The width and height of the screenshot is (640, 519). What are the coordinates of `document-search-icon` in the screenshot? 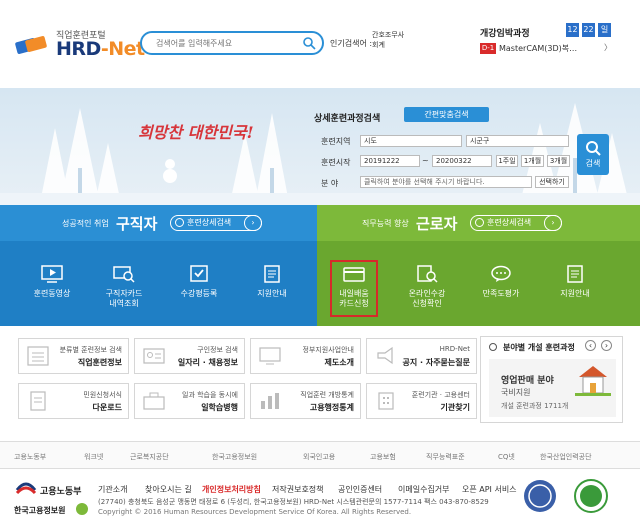 It's located at (427, 274).